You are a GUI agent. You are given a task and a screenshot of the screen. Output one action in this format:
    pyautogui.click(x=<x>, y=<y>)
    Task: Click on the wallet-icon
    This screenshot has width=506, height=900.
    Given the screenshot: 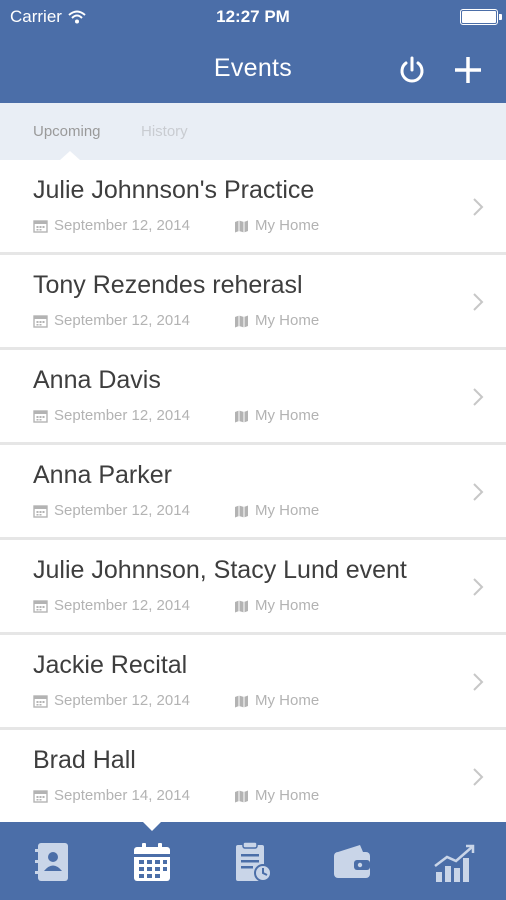 What is the action you would take?
    pyautogui.click(x=352, y=861)
    